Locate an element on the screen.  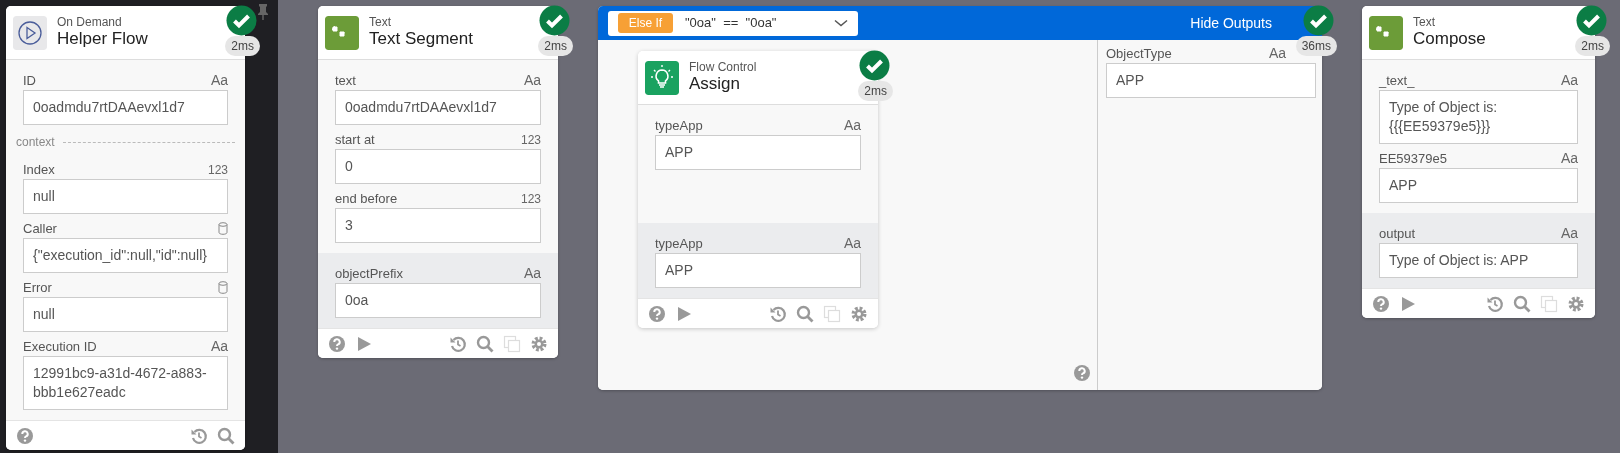
node-title: Compose is located at coordinates (1449, 39).